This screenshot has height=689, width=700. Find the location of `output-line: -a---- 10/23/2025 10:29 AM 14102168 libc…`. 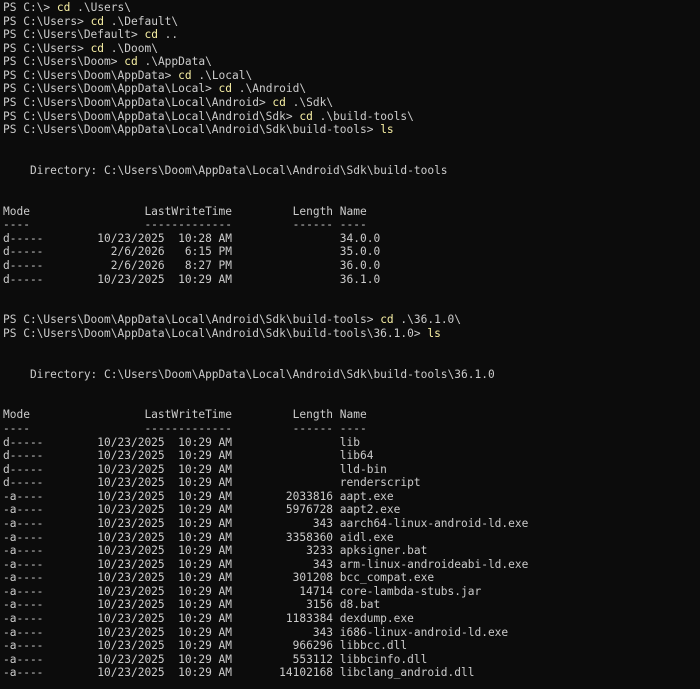

output-line: -a---- 10/23/2025 10:29 AM 14102168 libc… is located at coordinates (239, 673).